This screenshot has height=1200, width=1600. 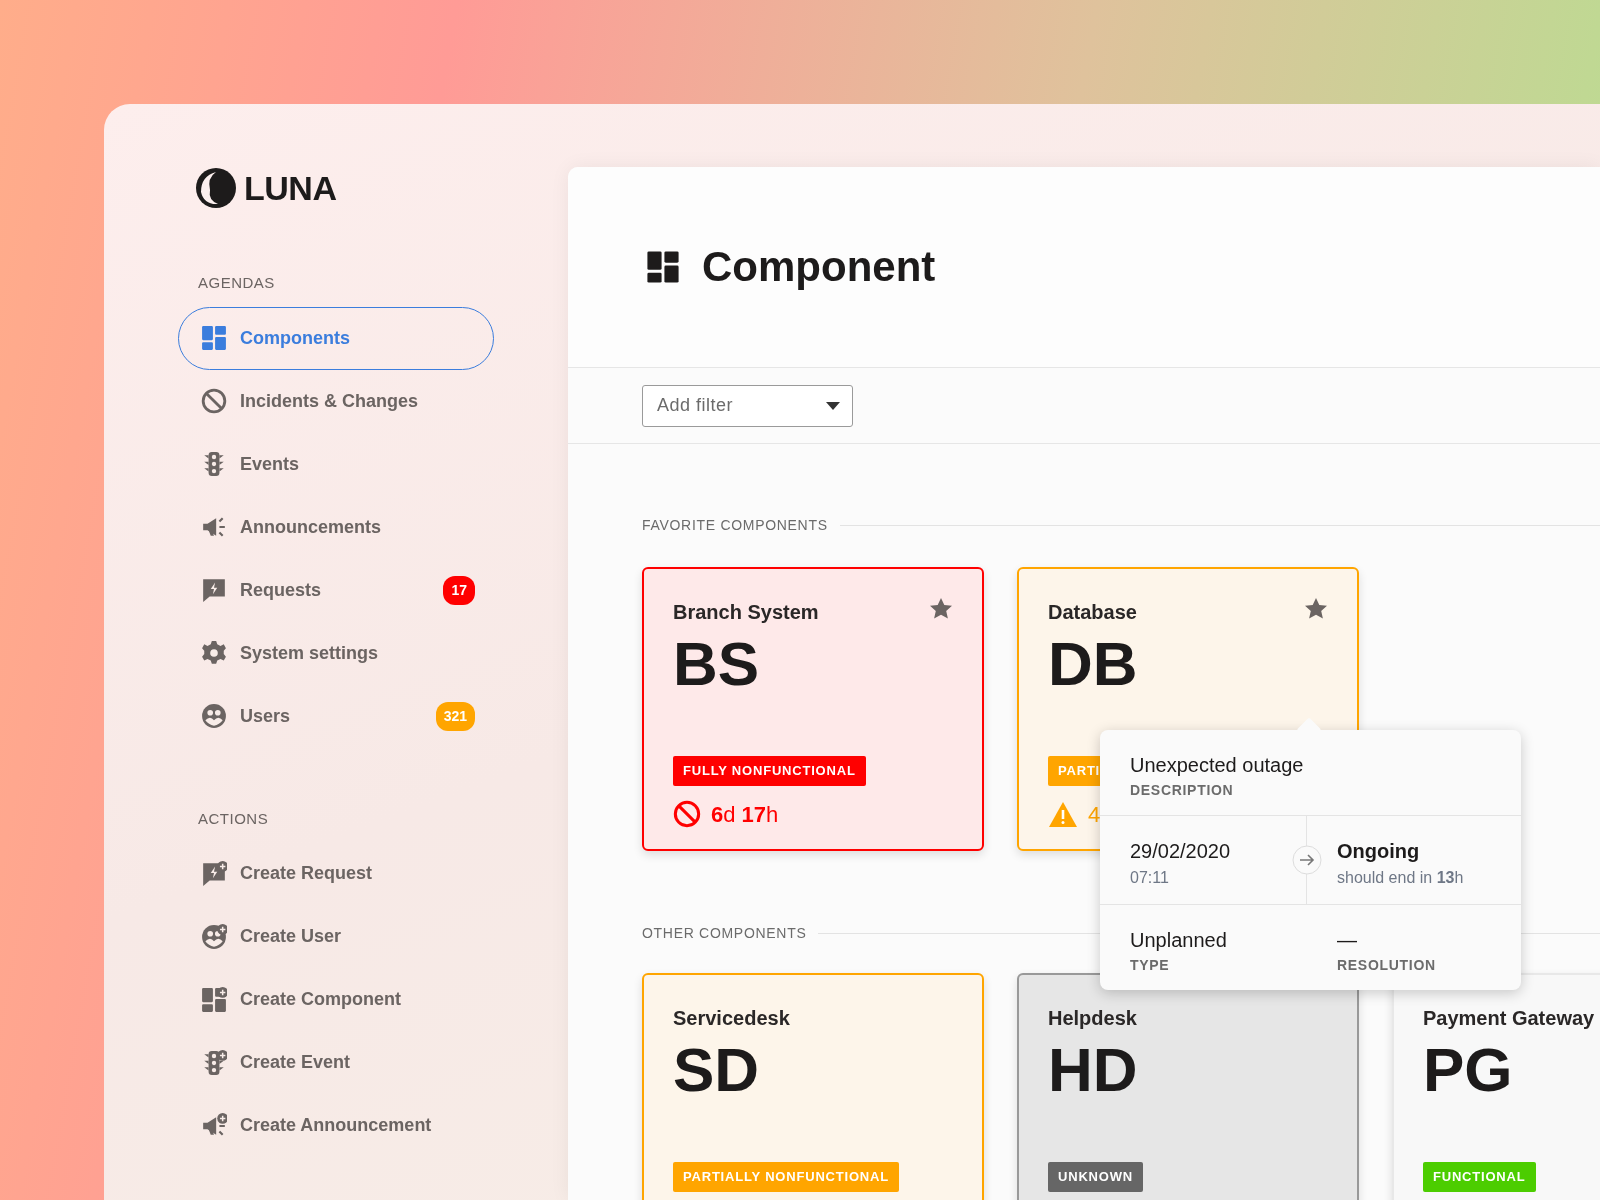 I want to click on count-badge: 17, so click(x=459, y=590).